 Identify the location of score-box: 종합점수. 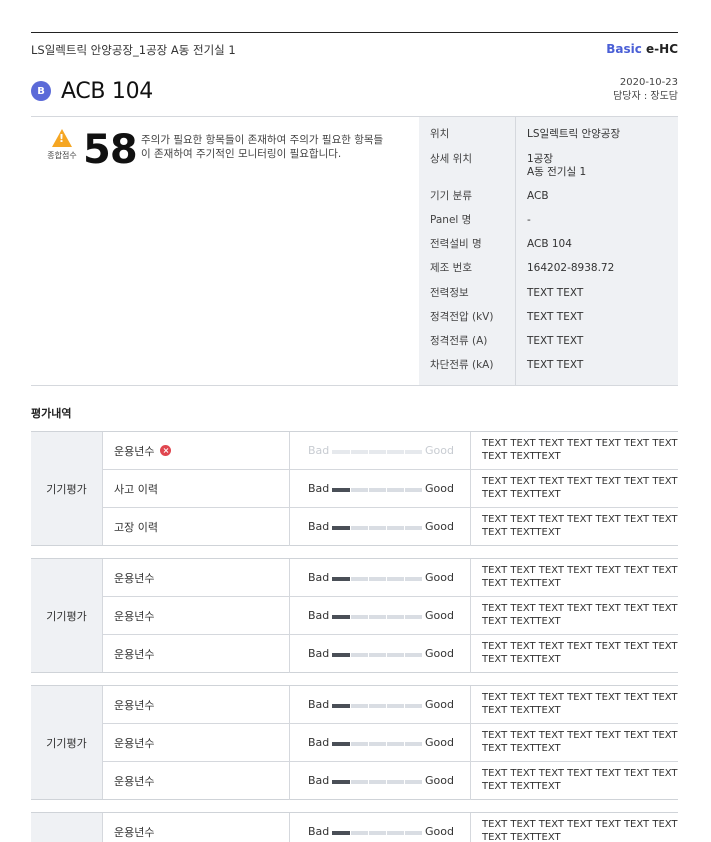
(62, 145).